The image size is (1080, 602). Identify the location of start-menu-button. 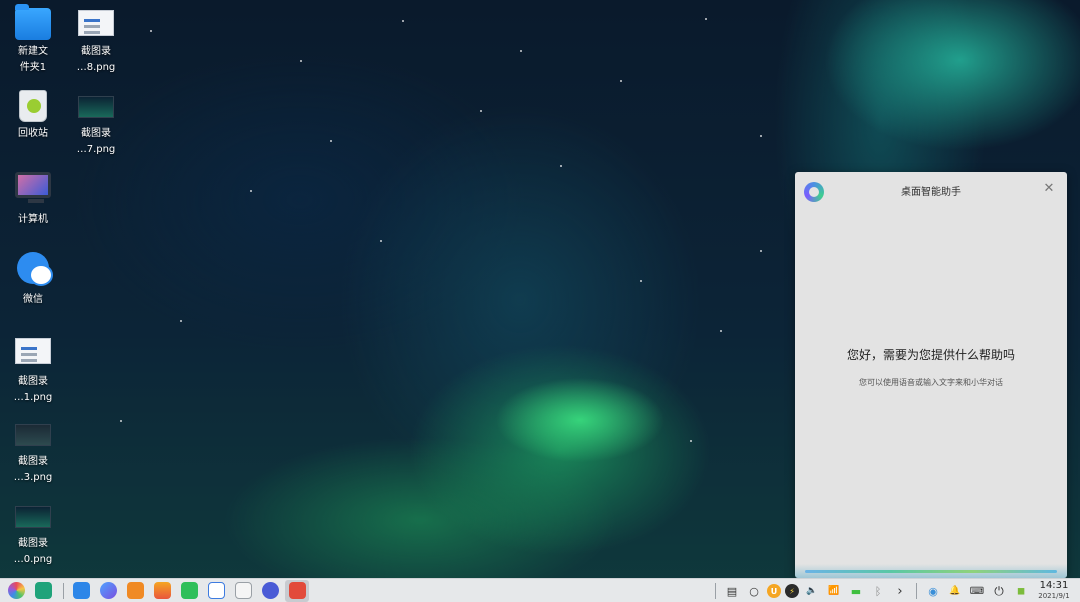
(16, 591).